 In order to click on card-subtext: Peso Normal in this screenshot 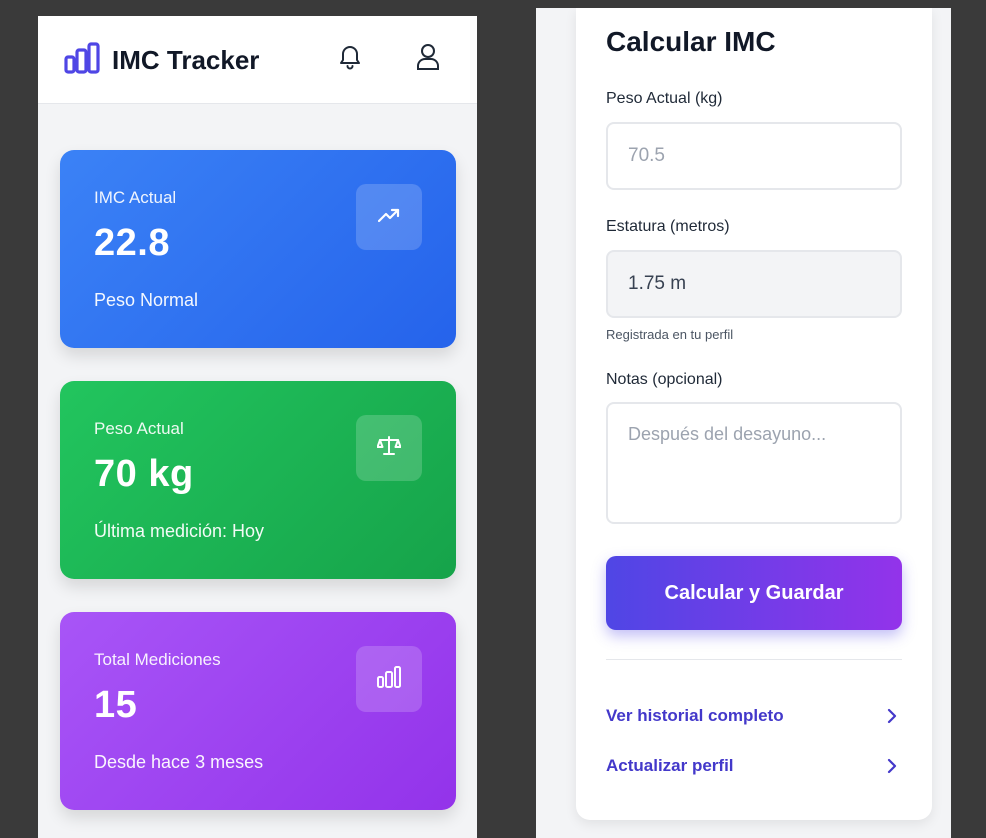, I will do `click(146, 300)`.